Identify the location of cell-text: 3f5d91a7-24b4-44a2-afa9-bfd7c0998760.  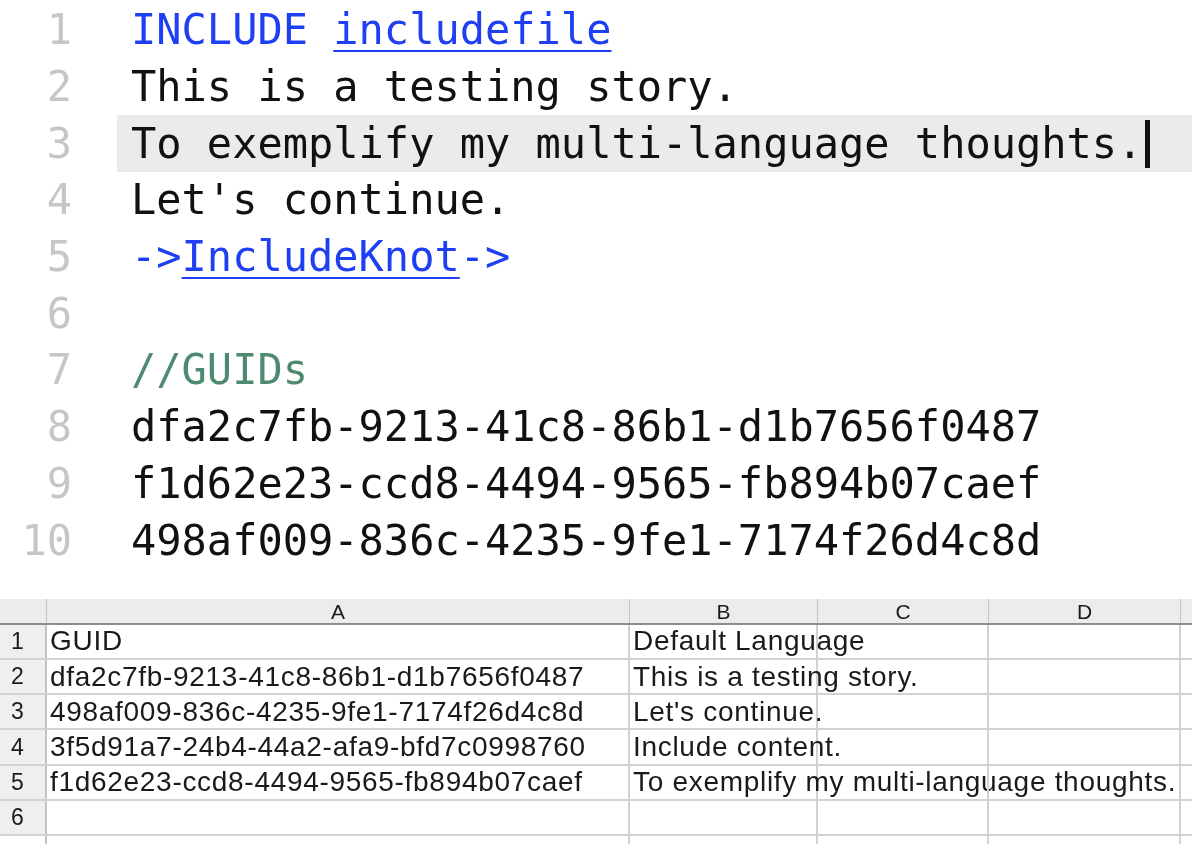
(318, 747).